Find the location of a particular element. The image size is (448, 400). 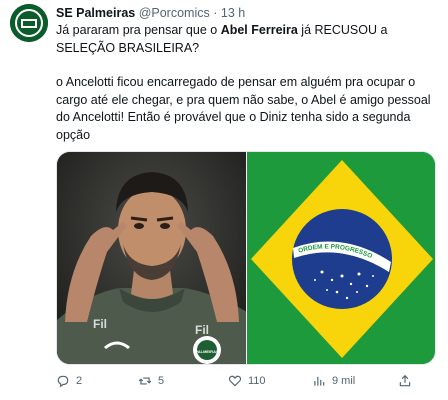

palmeiras-logo-icon is located at coordinates (29, 23).